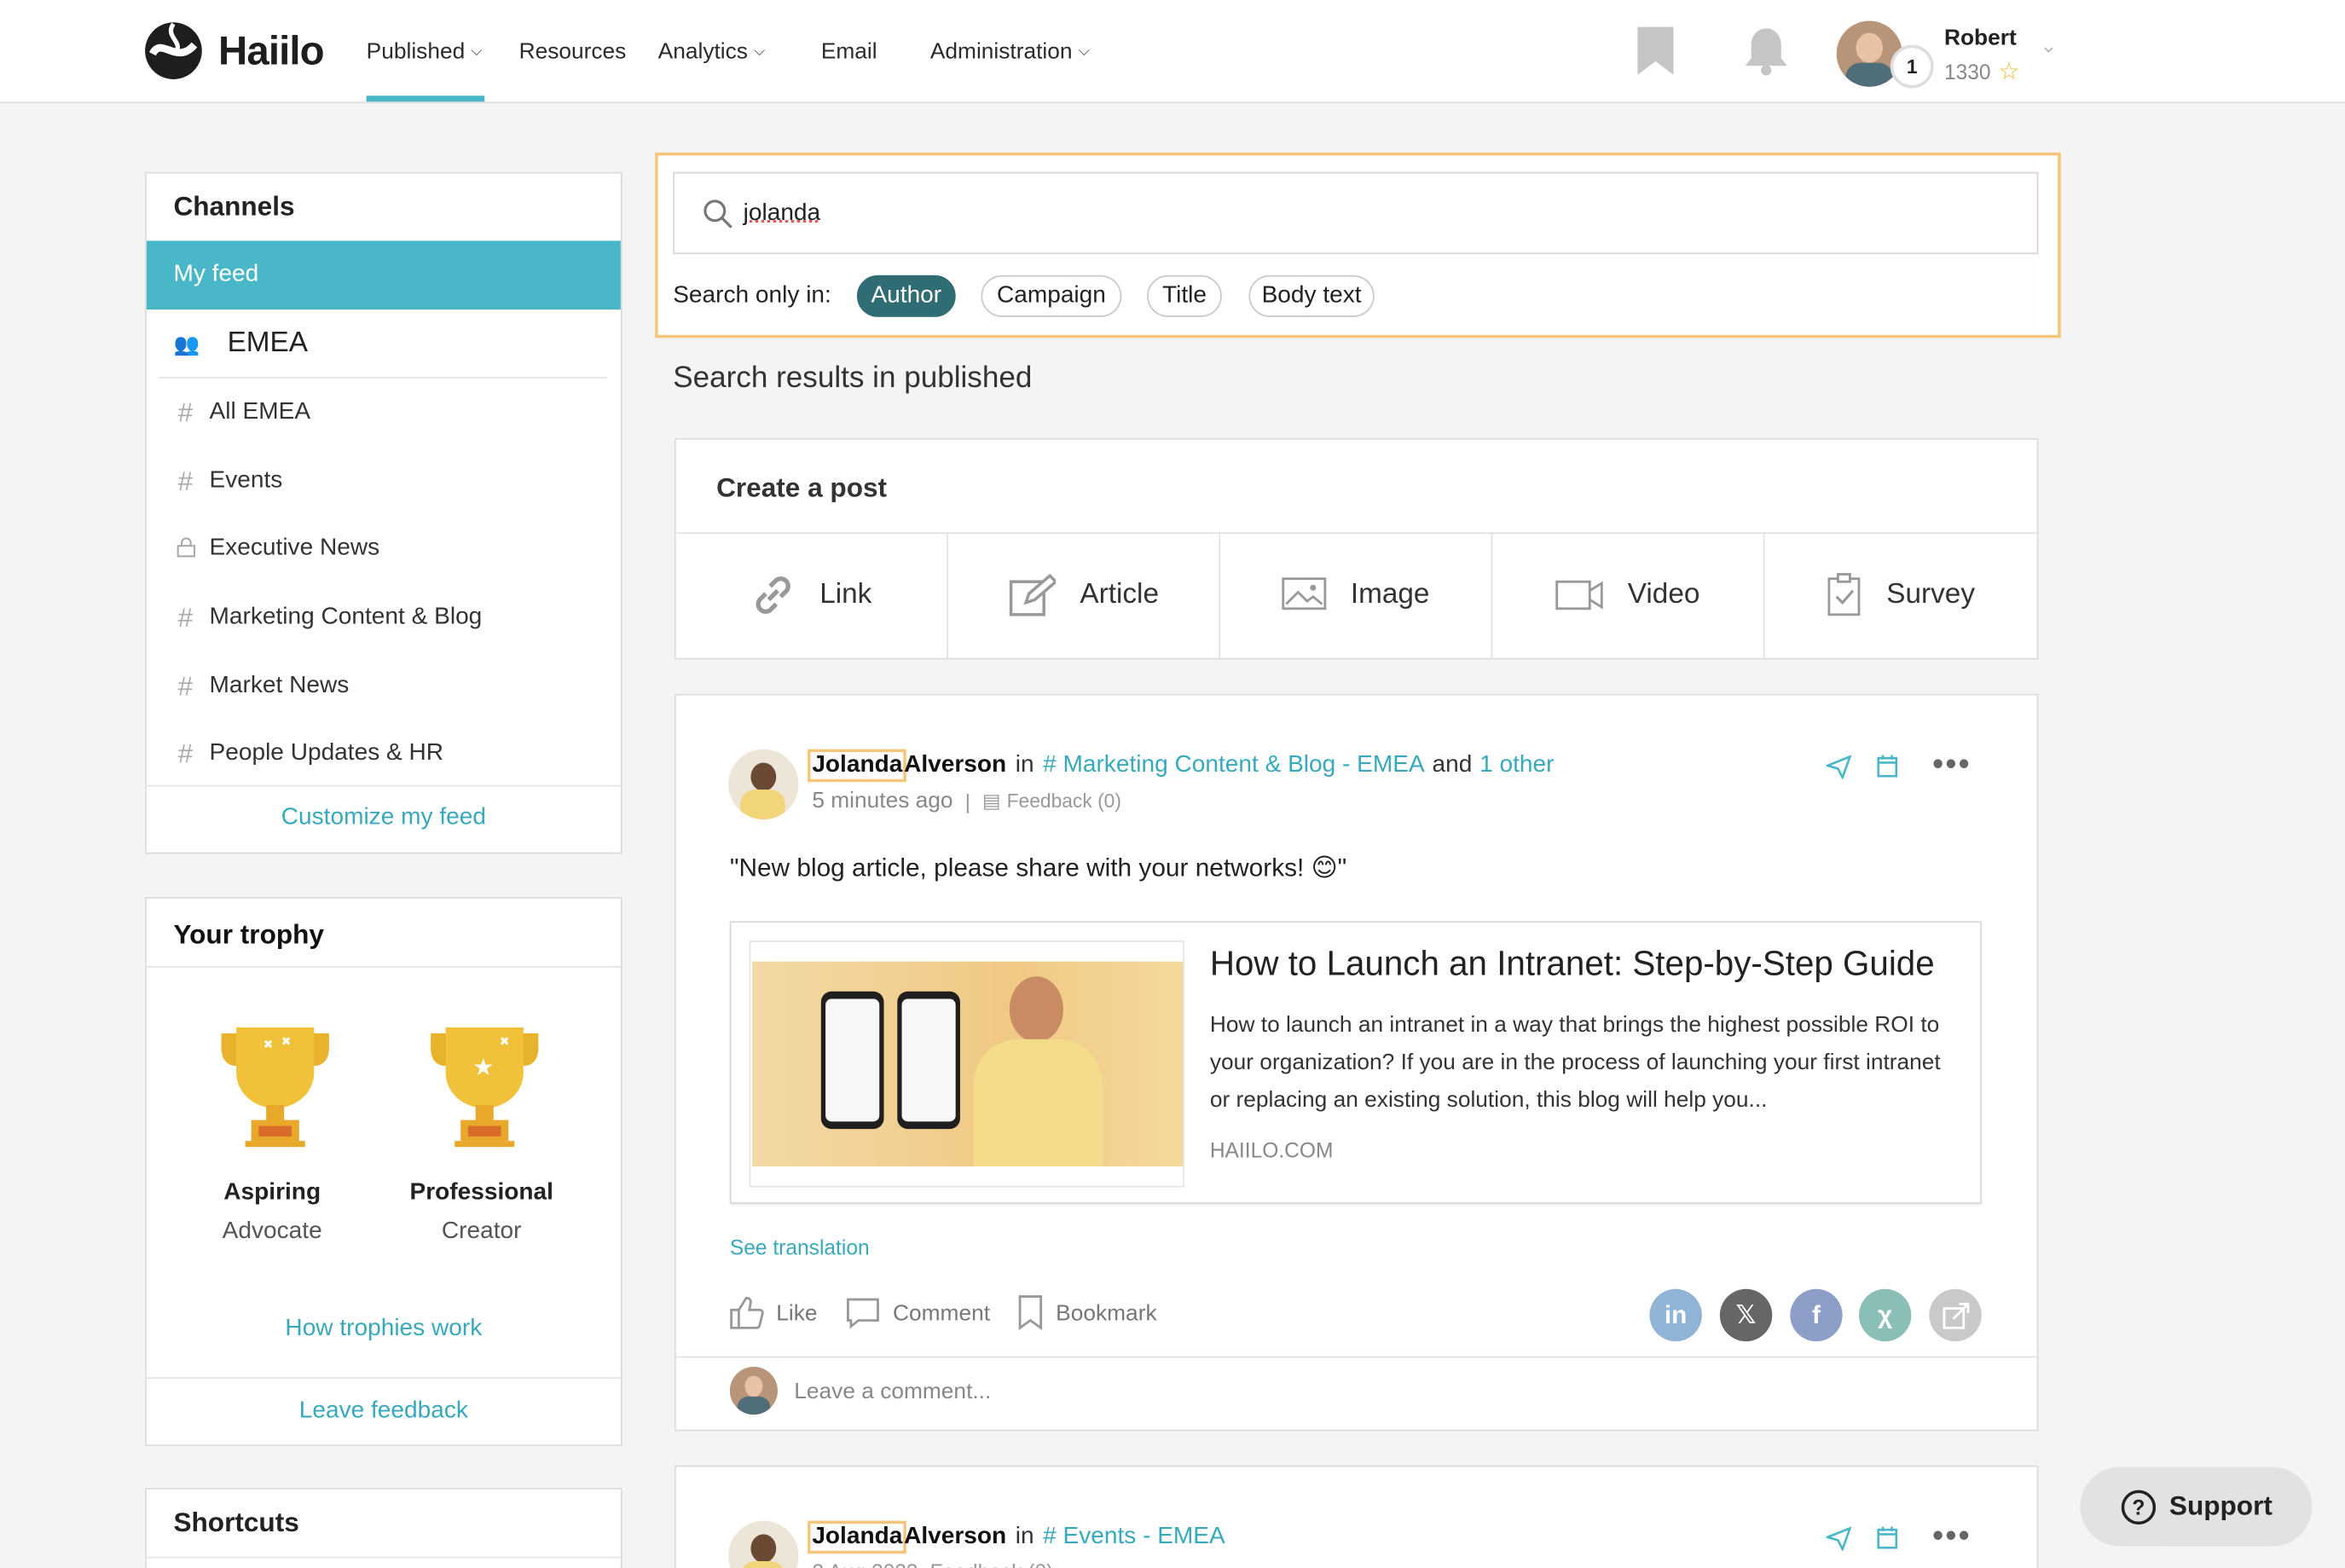 This screenshot has width=2345, height=1568. Describe the element at coordinates (384, 548) in the screenshot. I see `channel-item: Executive News` at that location.